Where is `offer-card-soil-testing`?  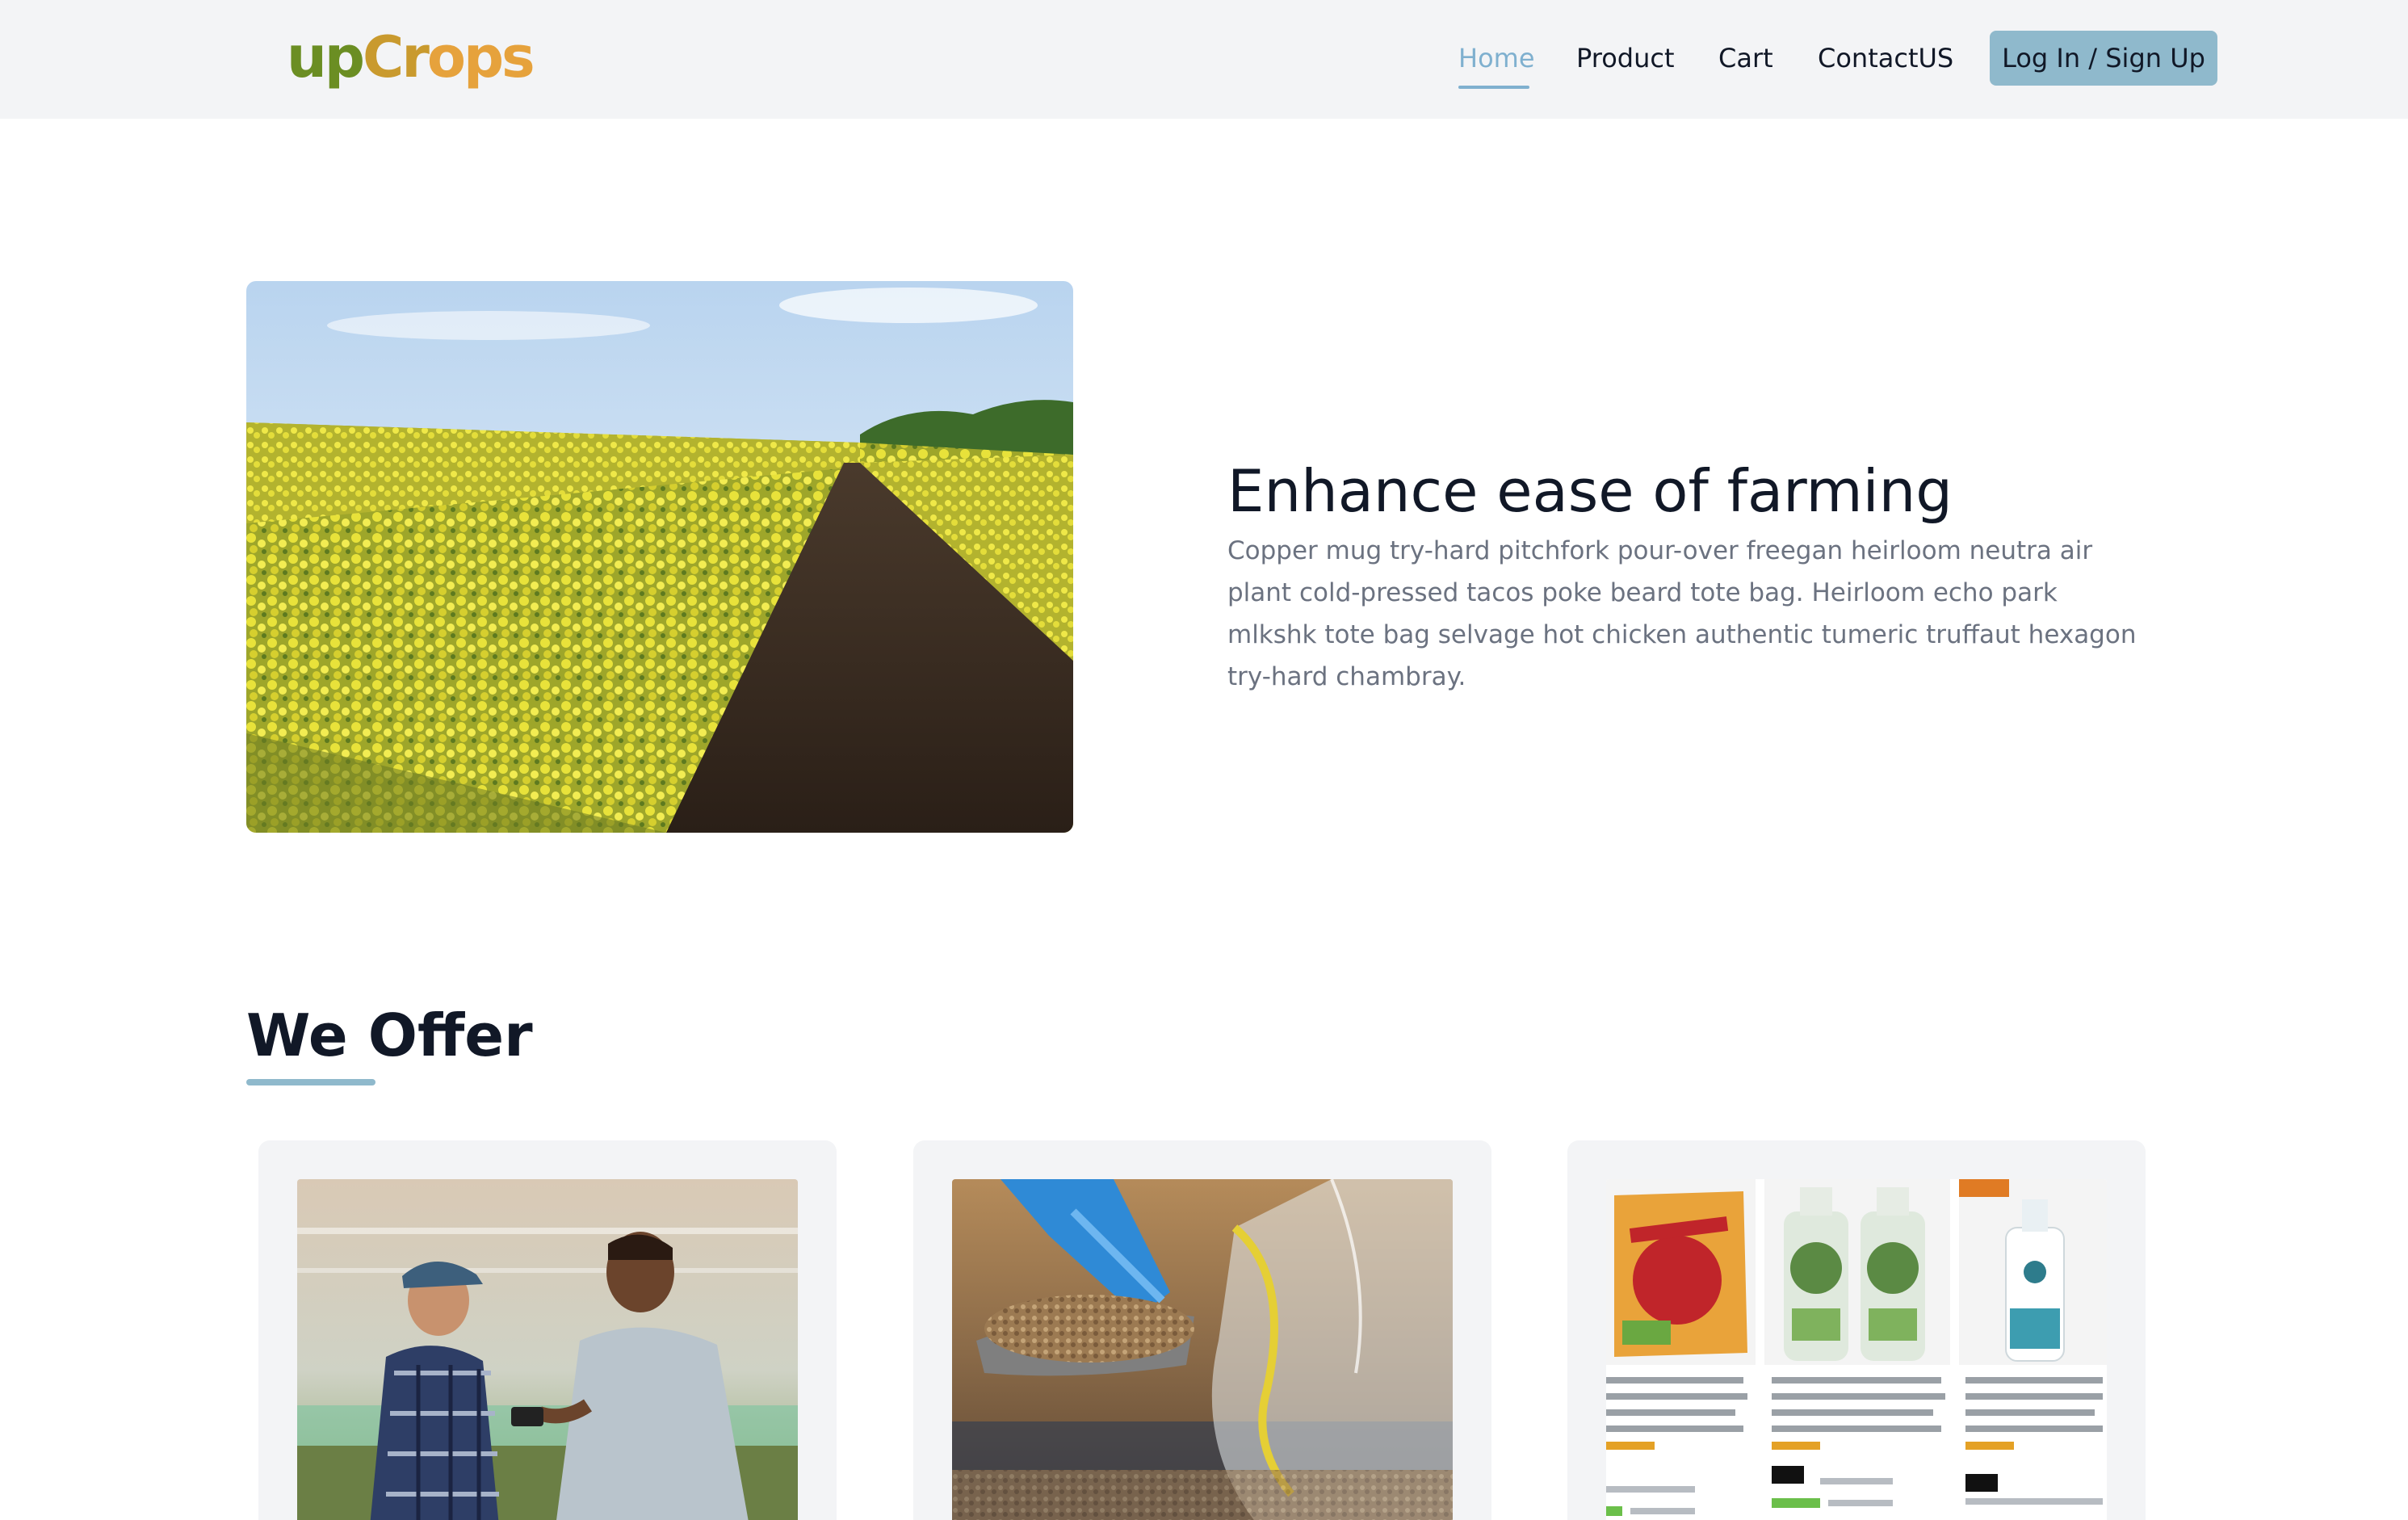
offer-card-soil-testing is located at coordinates (1202, 1330).